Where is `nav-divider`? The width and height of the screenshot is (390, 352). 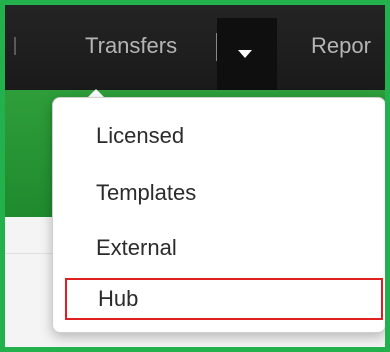 nav-divider is located at coordinates (15, 46).